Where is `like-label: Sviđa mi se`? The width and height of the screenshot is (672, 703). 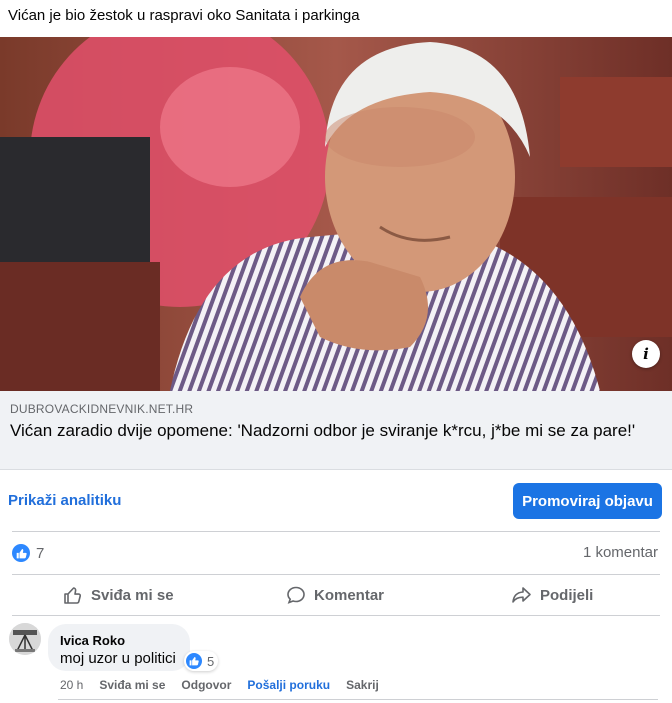
like-label: Sviđa mi se is located at coordinates (132, 595).